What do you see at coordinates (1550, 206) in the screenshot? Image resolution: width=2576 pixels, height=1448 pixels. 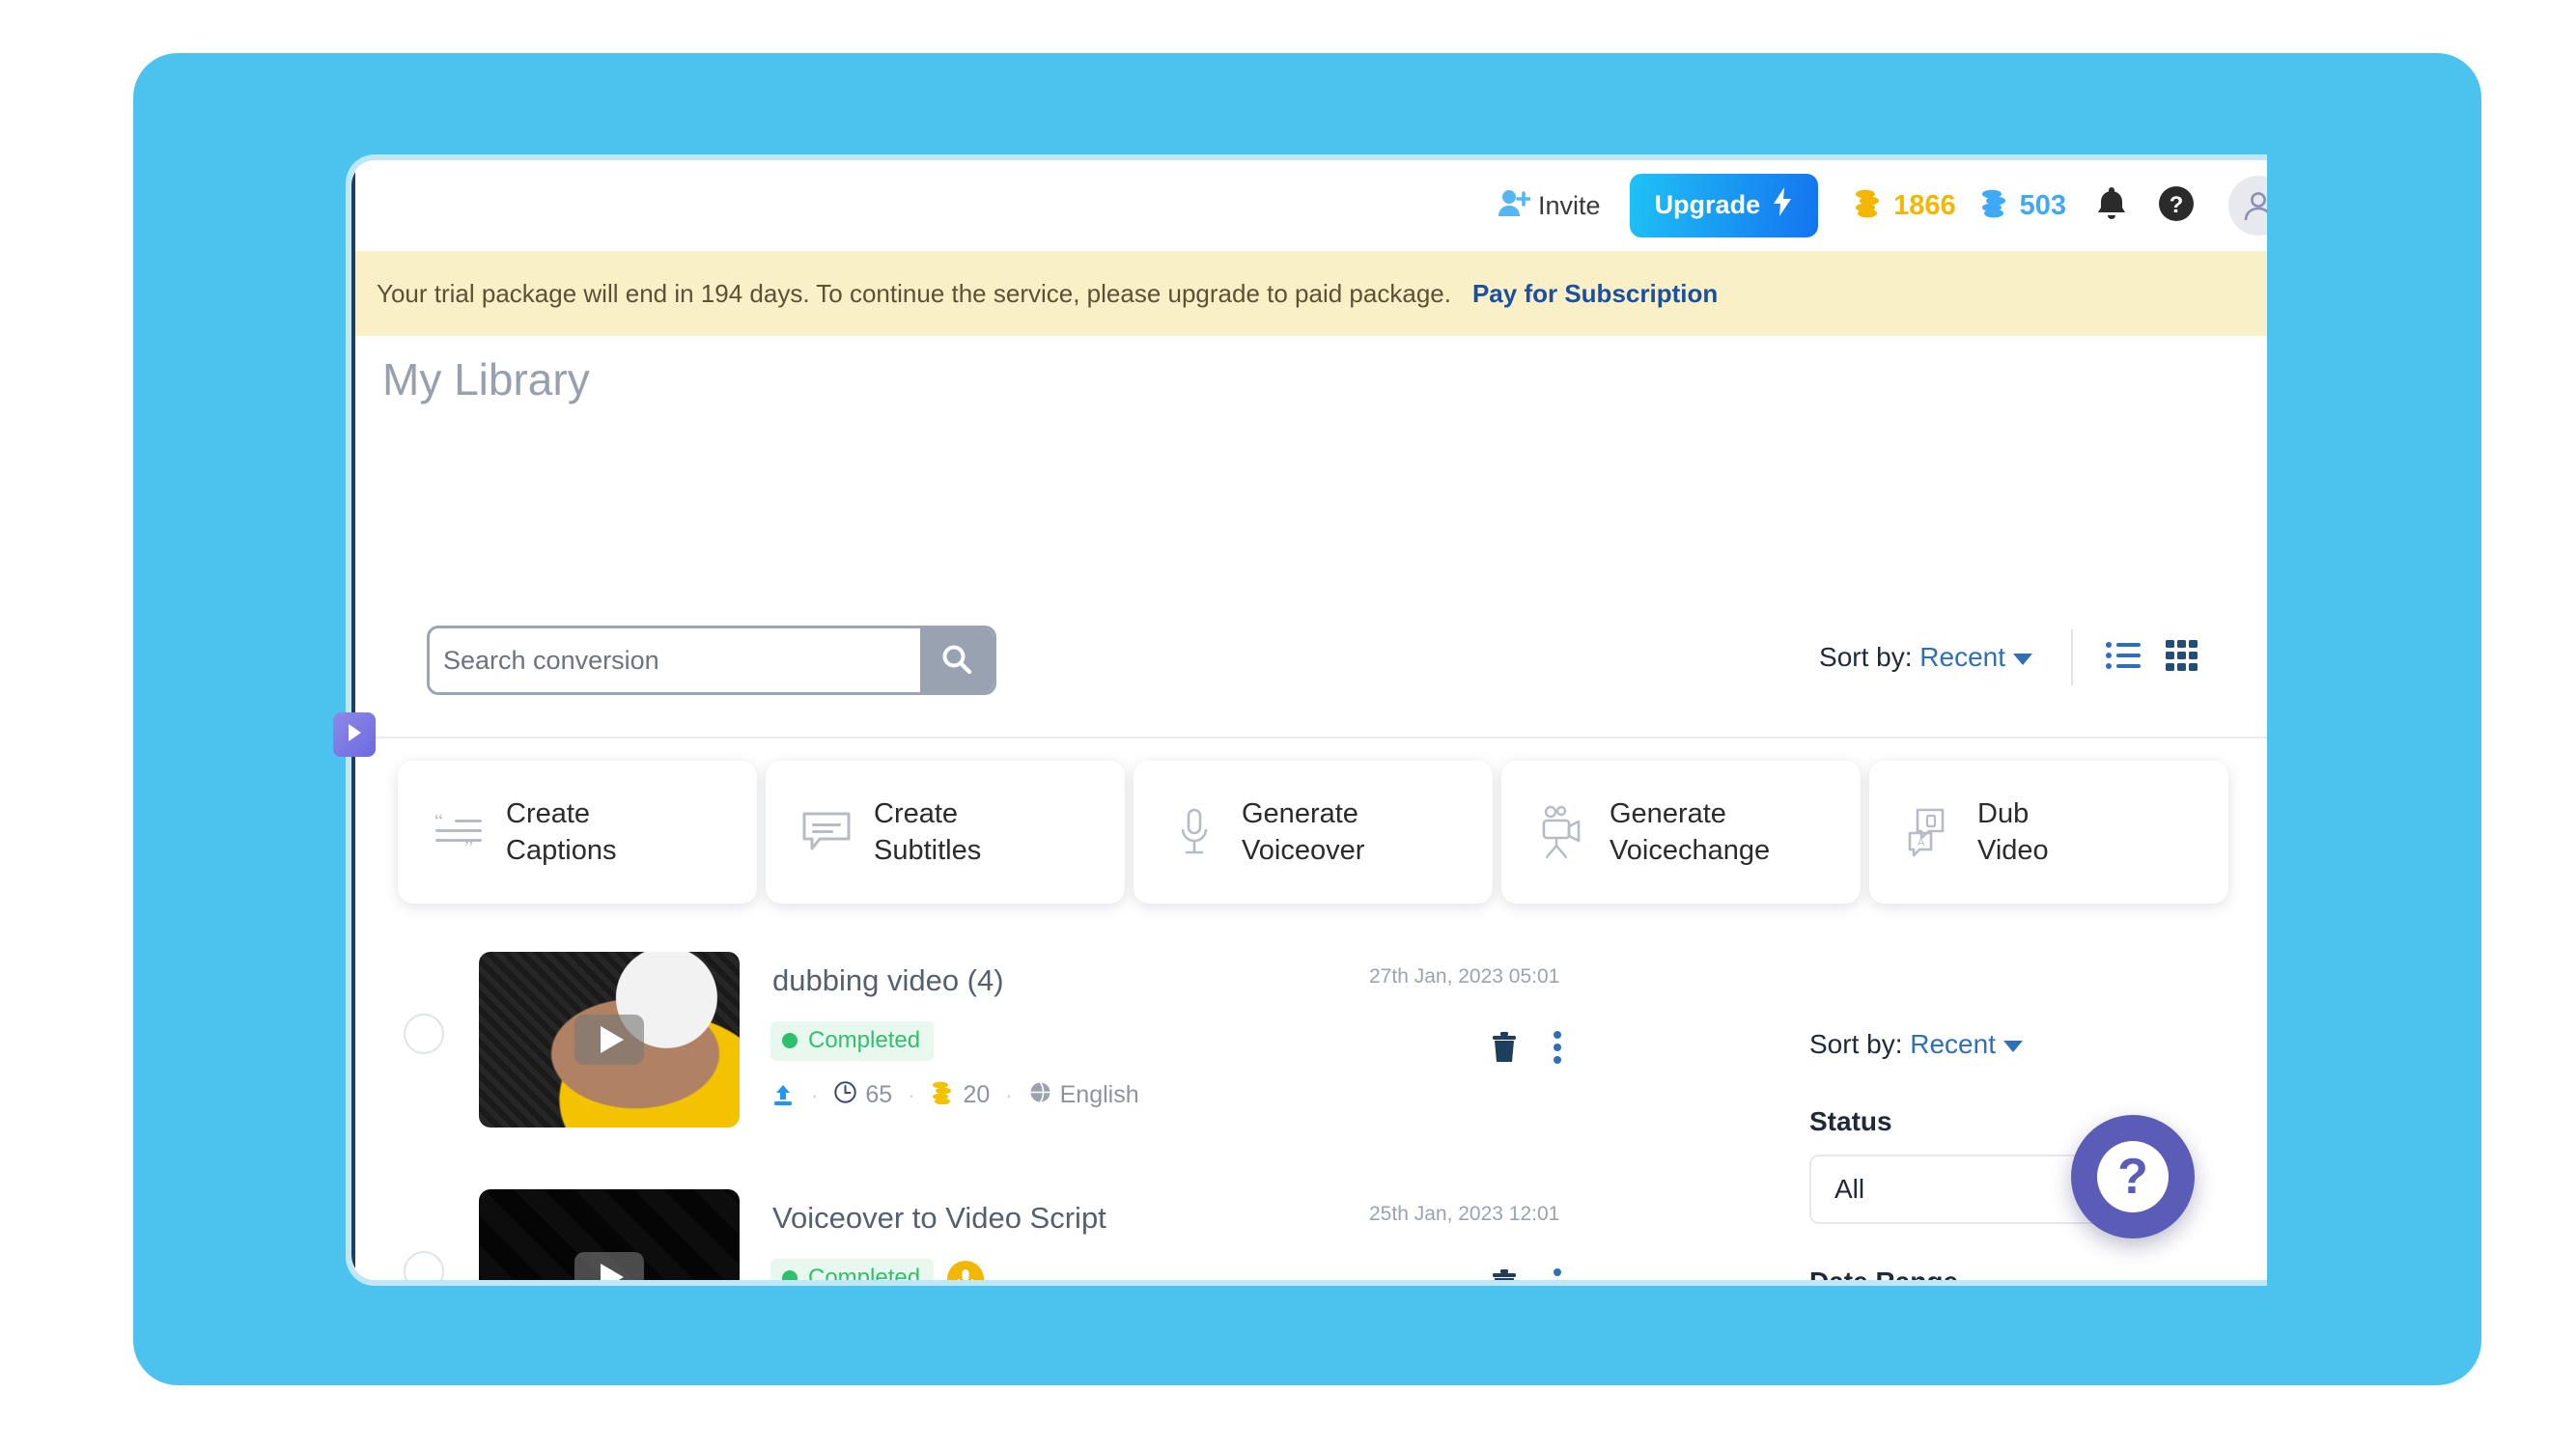 I see `invite-button: Invite` at bounding box center [1550, 206].